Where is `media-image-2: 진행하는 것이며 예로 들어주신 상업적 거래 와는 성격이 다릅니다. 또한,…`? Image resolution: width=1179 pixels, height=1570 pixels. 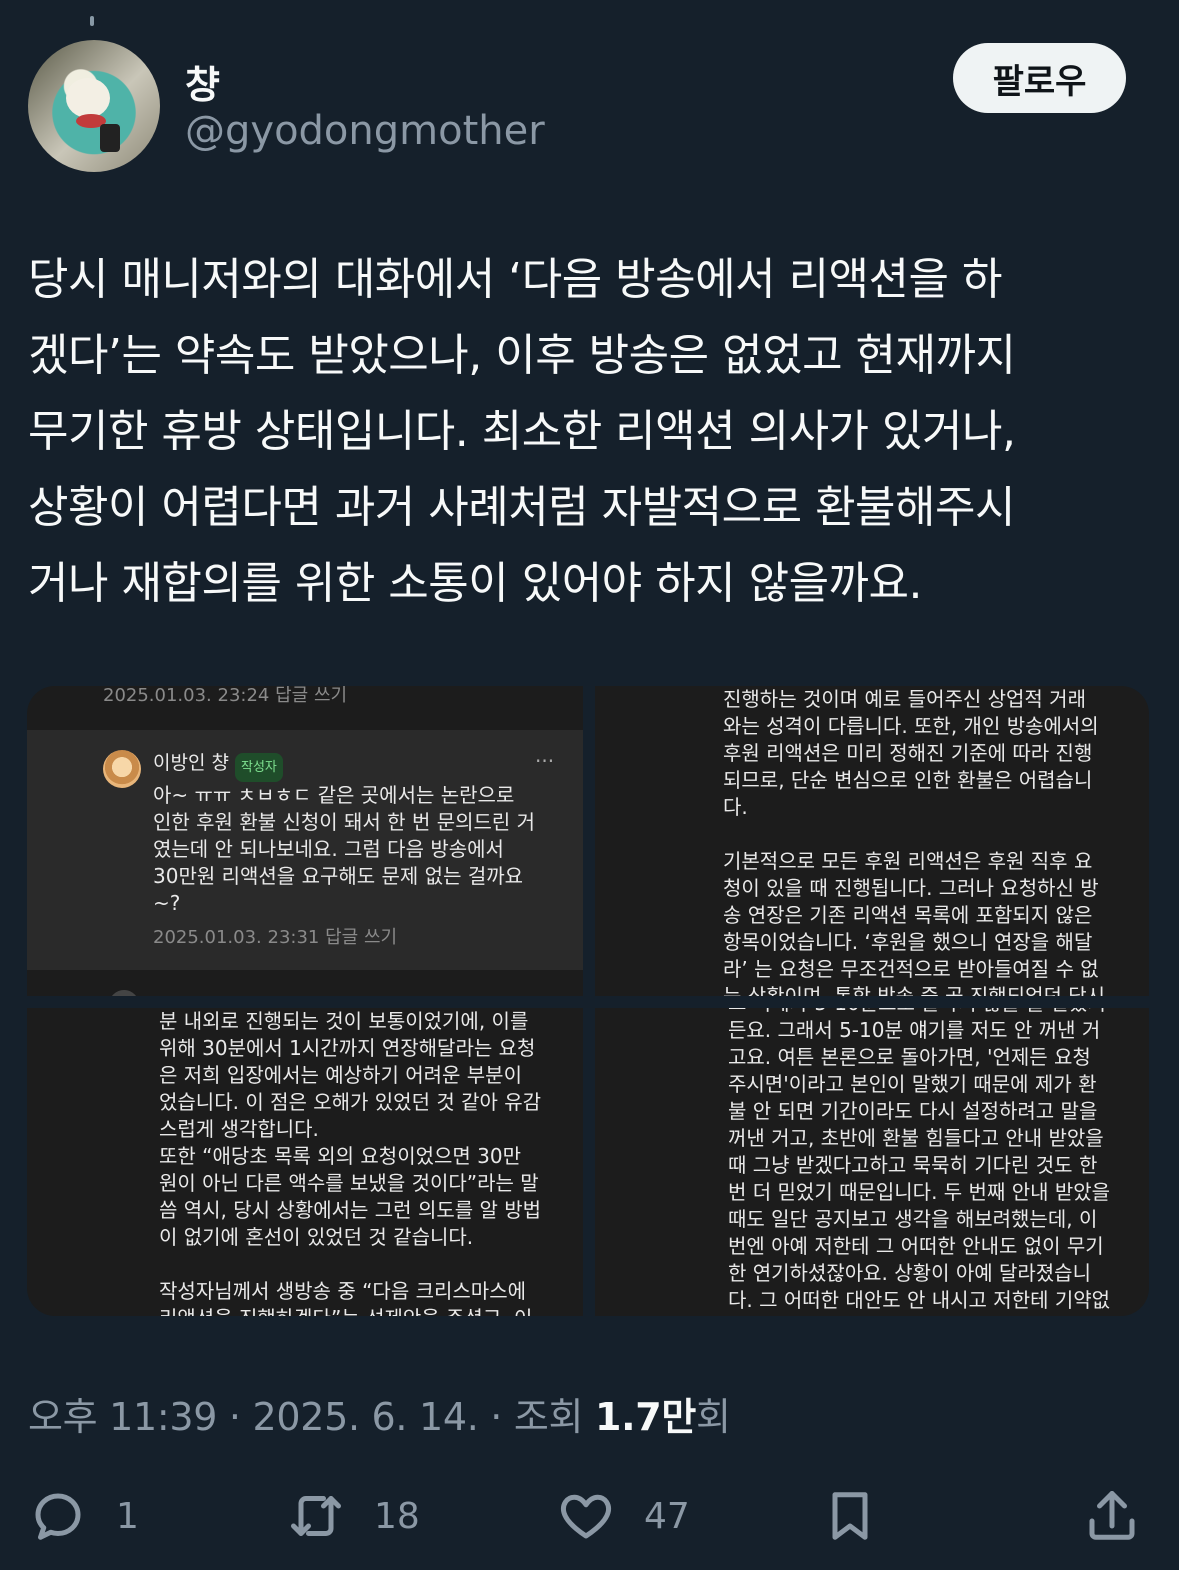
media-image-2: 진행하는 것이며 예로 들어주신 상업적 거래 와는 성격이 다릅니다. 또한,… is located at coordinates (872, 841).